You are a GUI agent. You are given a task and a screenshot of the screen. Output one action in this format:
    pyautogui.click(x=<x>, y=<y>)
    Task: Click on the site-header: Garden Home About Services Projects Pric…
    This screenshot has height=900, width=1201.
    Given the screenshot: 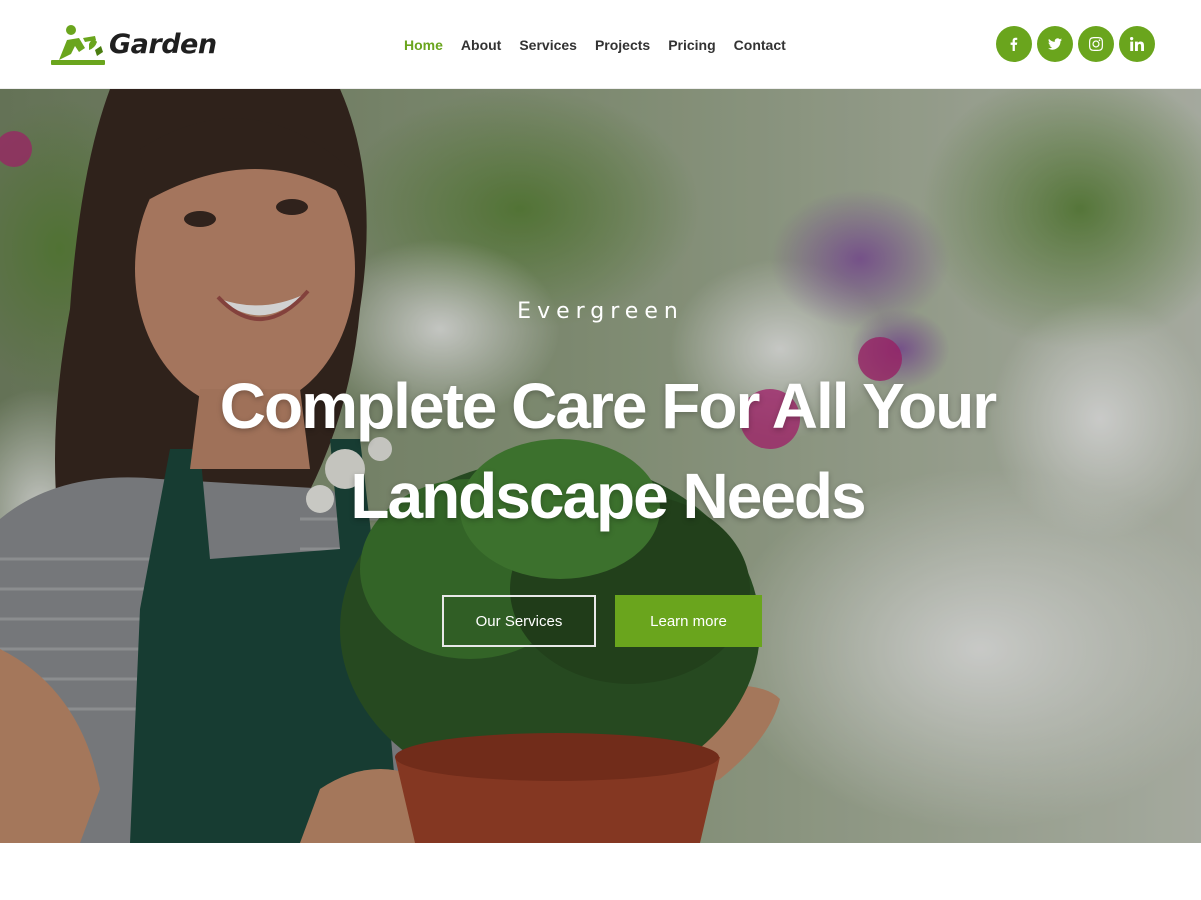 What is the action you would take?
    pyautogui.click(x=600, y=44)
    